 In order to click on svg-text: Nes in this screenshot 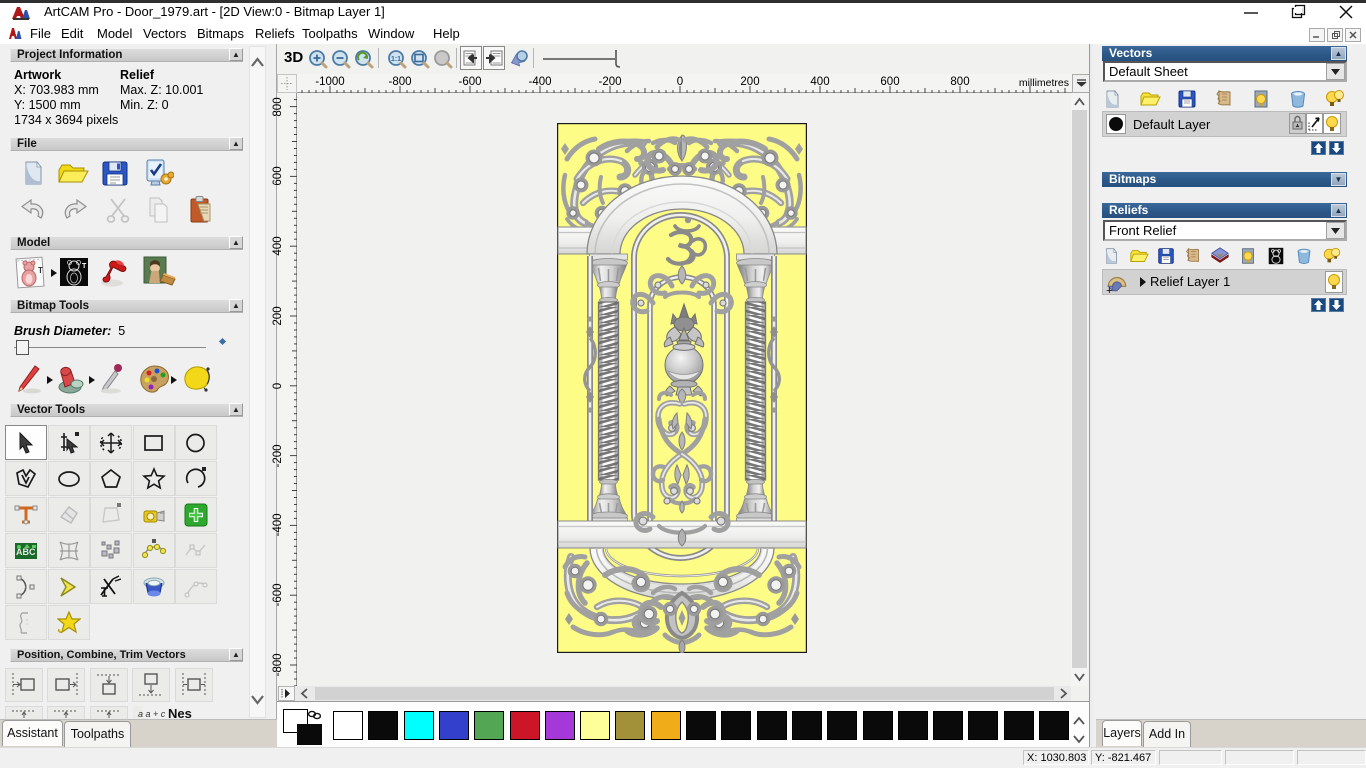, I will do `click(180, 713)`.